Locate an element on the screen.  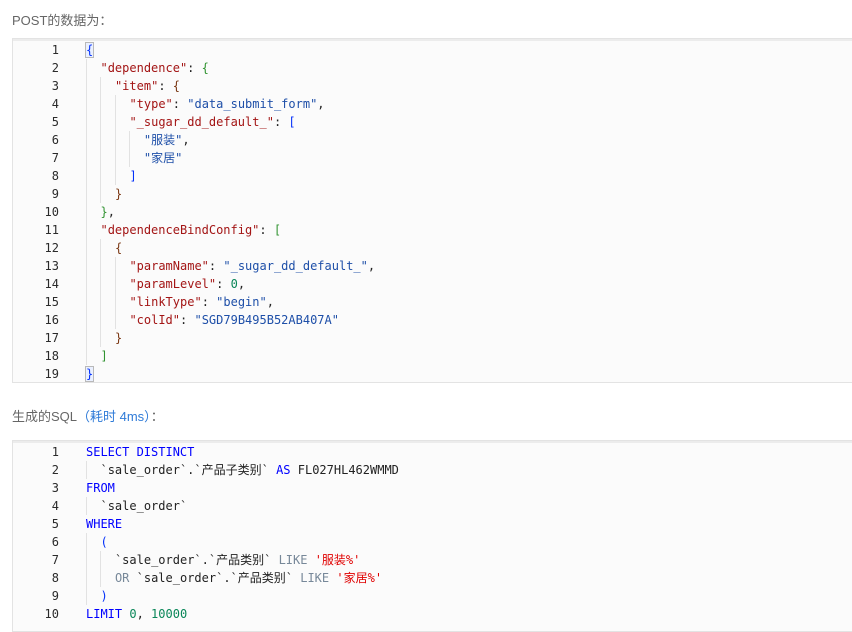
json-line: 19} is located at coordinates (432, 373).